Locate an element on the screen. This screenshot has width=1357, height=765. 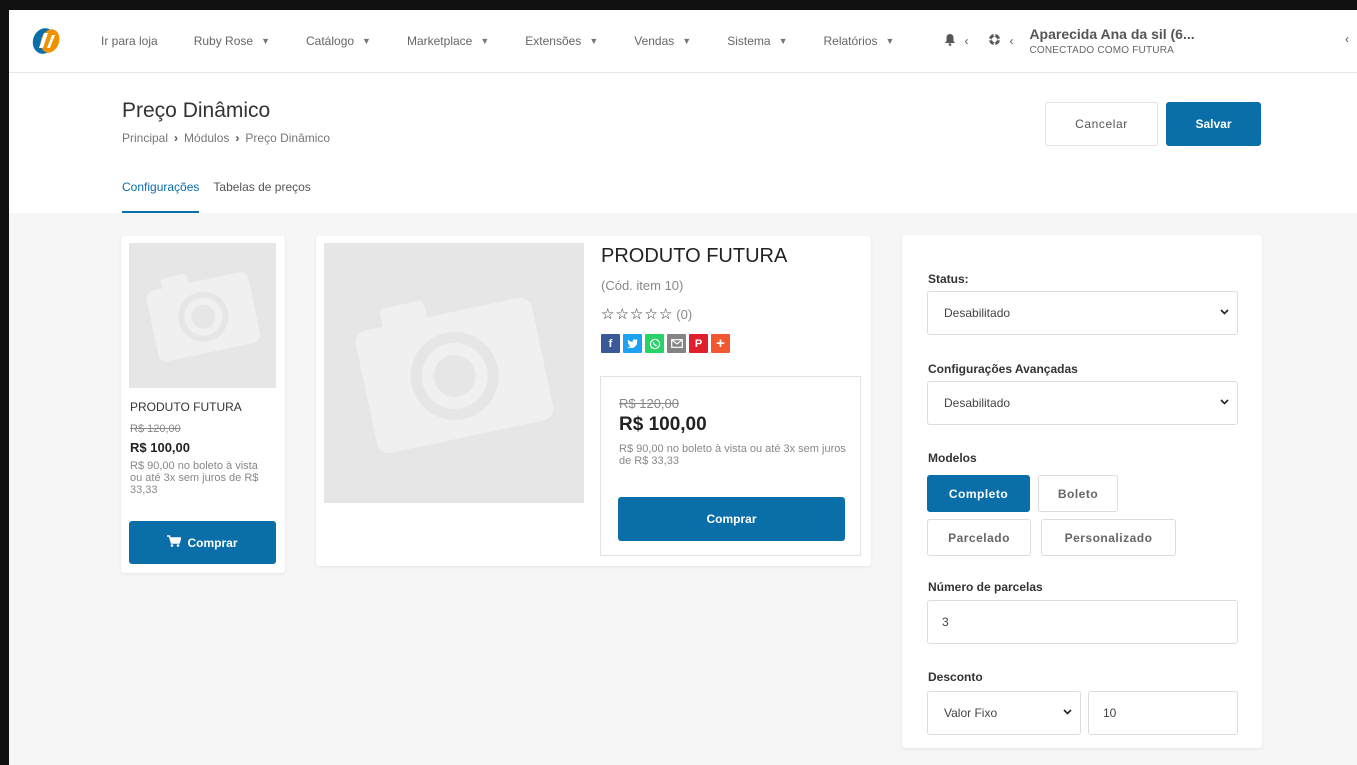
save-button: Salvar is located at coordinates (1213, 124).